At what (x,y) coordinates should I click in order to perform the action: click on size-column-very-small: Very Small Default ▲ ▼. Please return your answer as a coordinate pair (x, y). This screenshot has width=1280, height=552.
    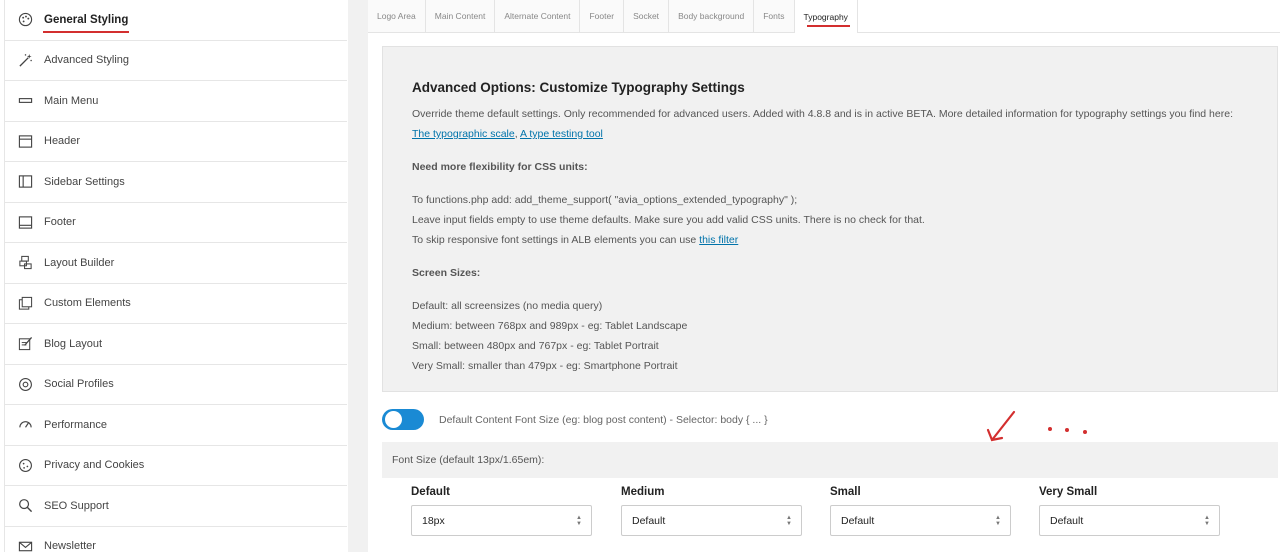
    Looking at the image, I should click on (1129, 511).